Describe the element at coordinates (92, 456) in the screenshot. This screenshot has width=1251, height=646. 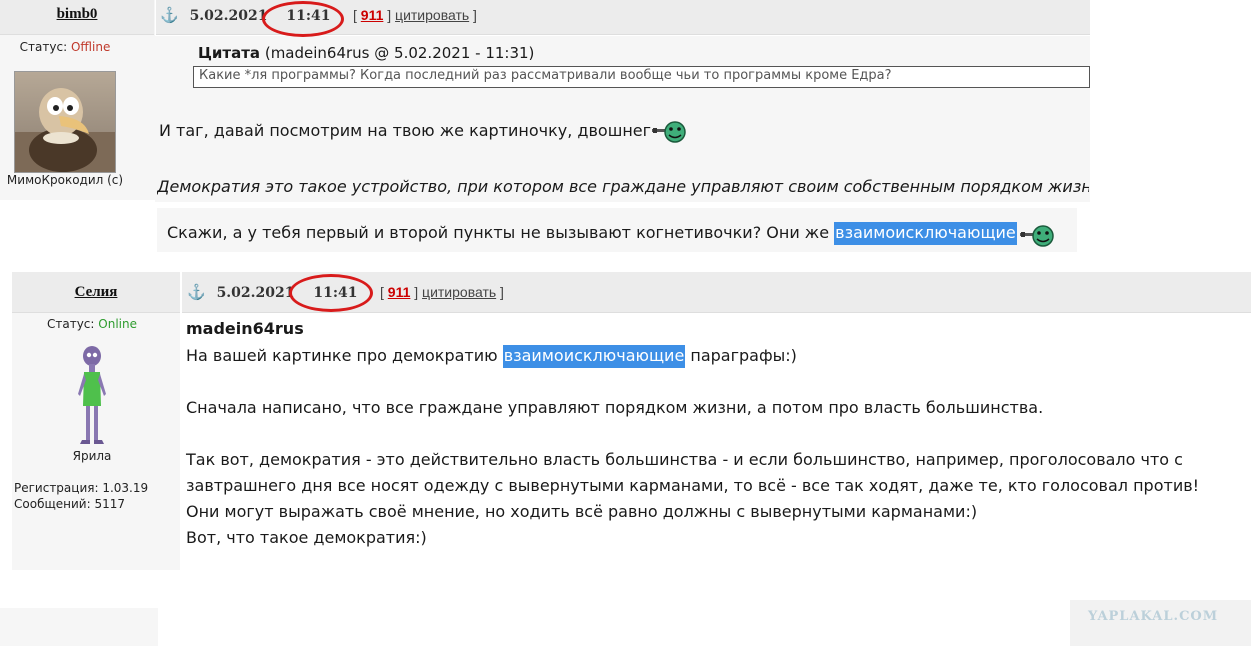
I see `post2-avatar-caption: Ярила` at that location.